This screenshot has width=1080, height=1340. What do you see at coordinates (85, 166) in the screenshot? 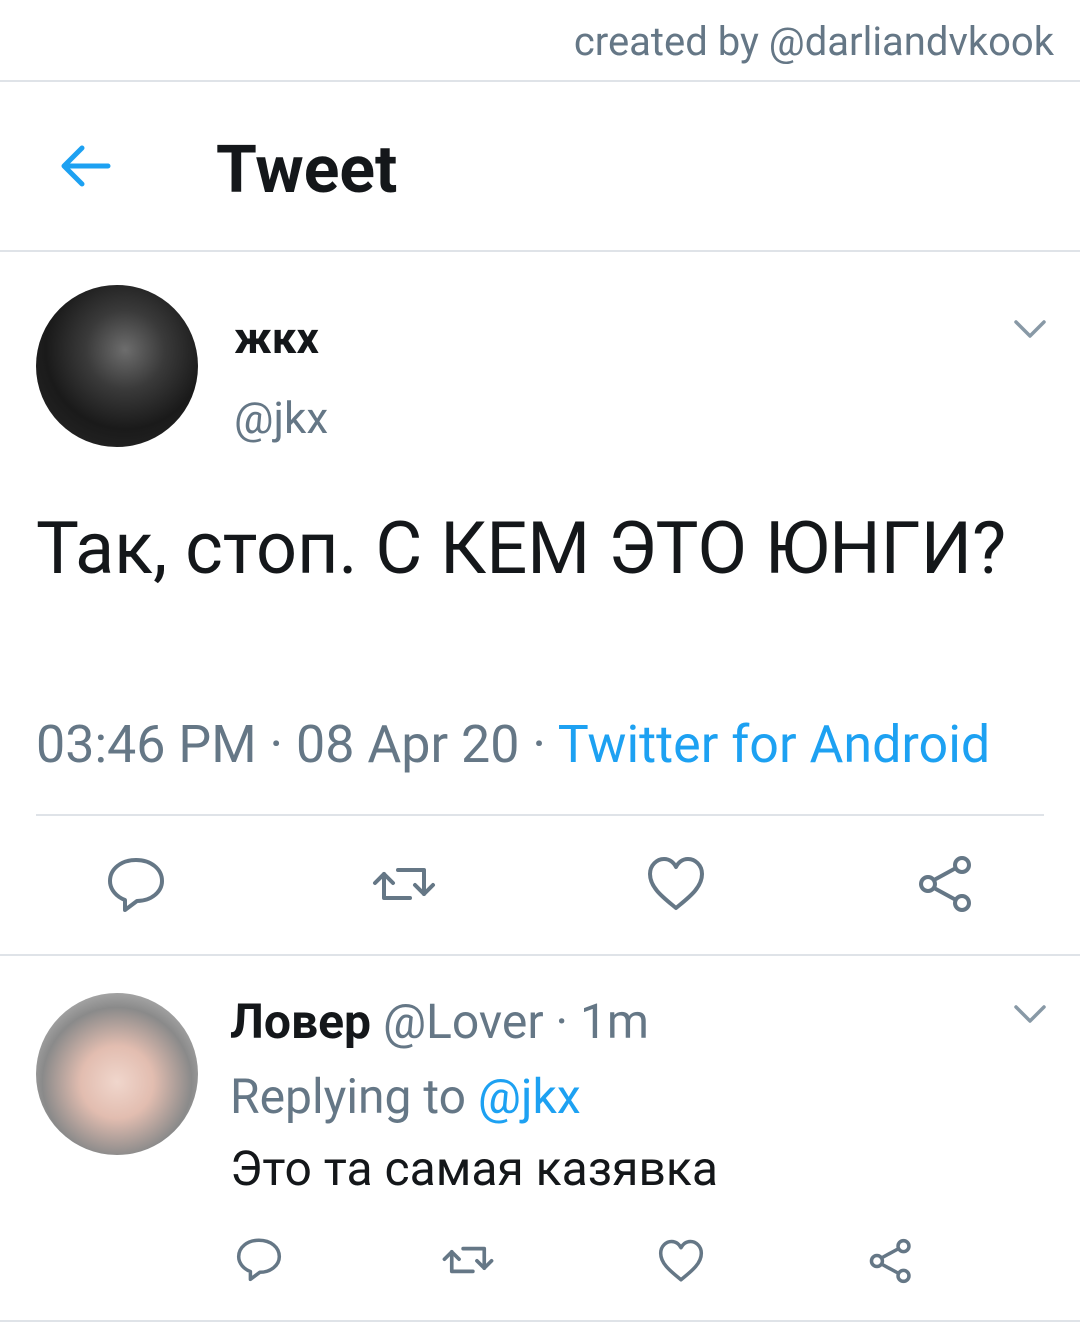
I see `back-arrow-icon` at bounding box center [85, 166].